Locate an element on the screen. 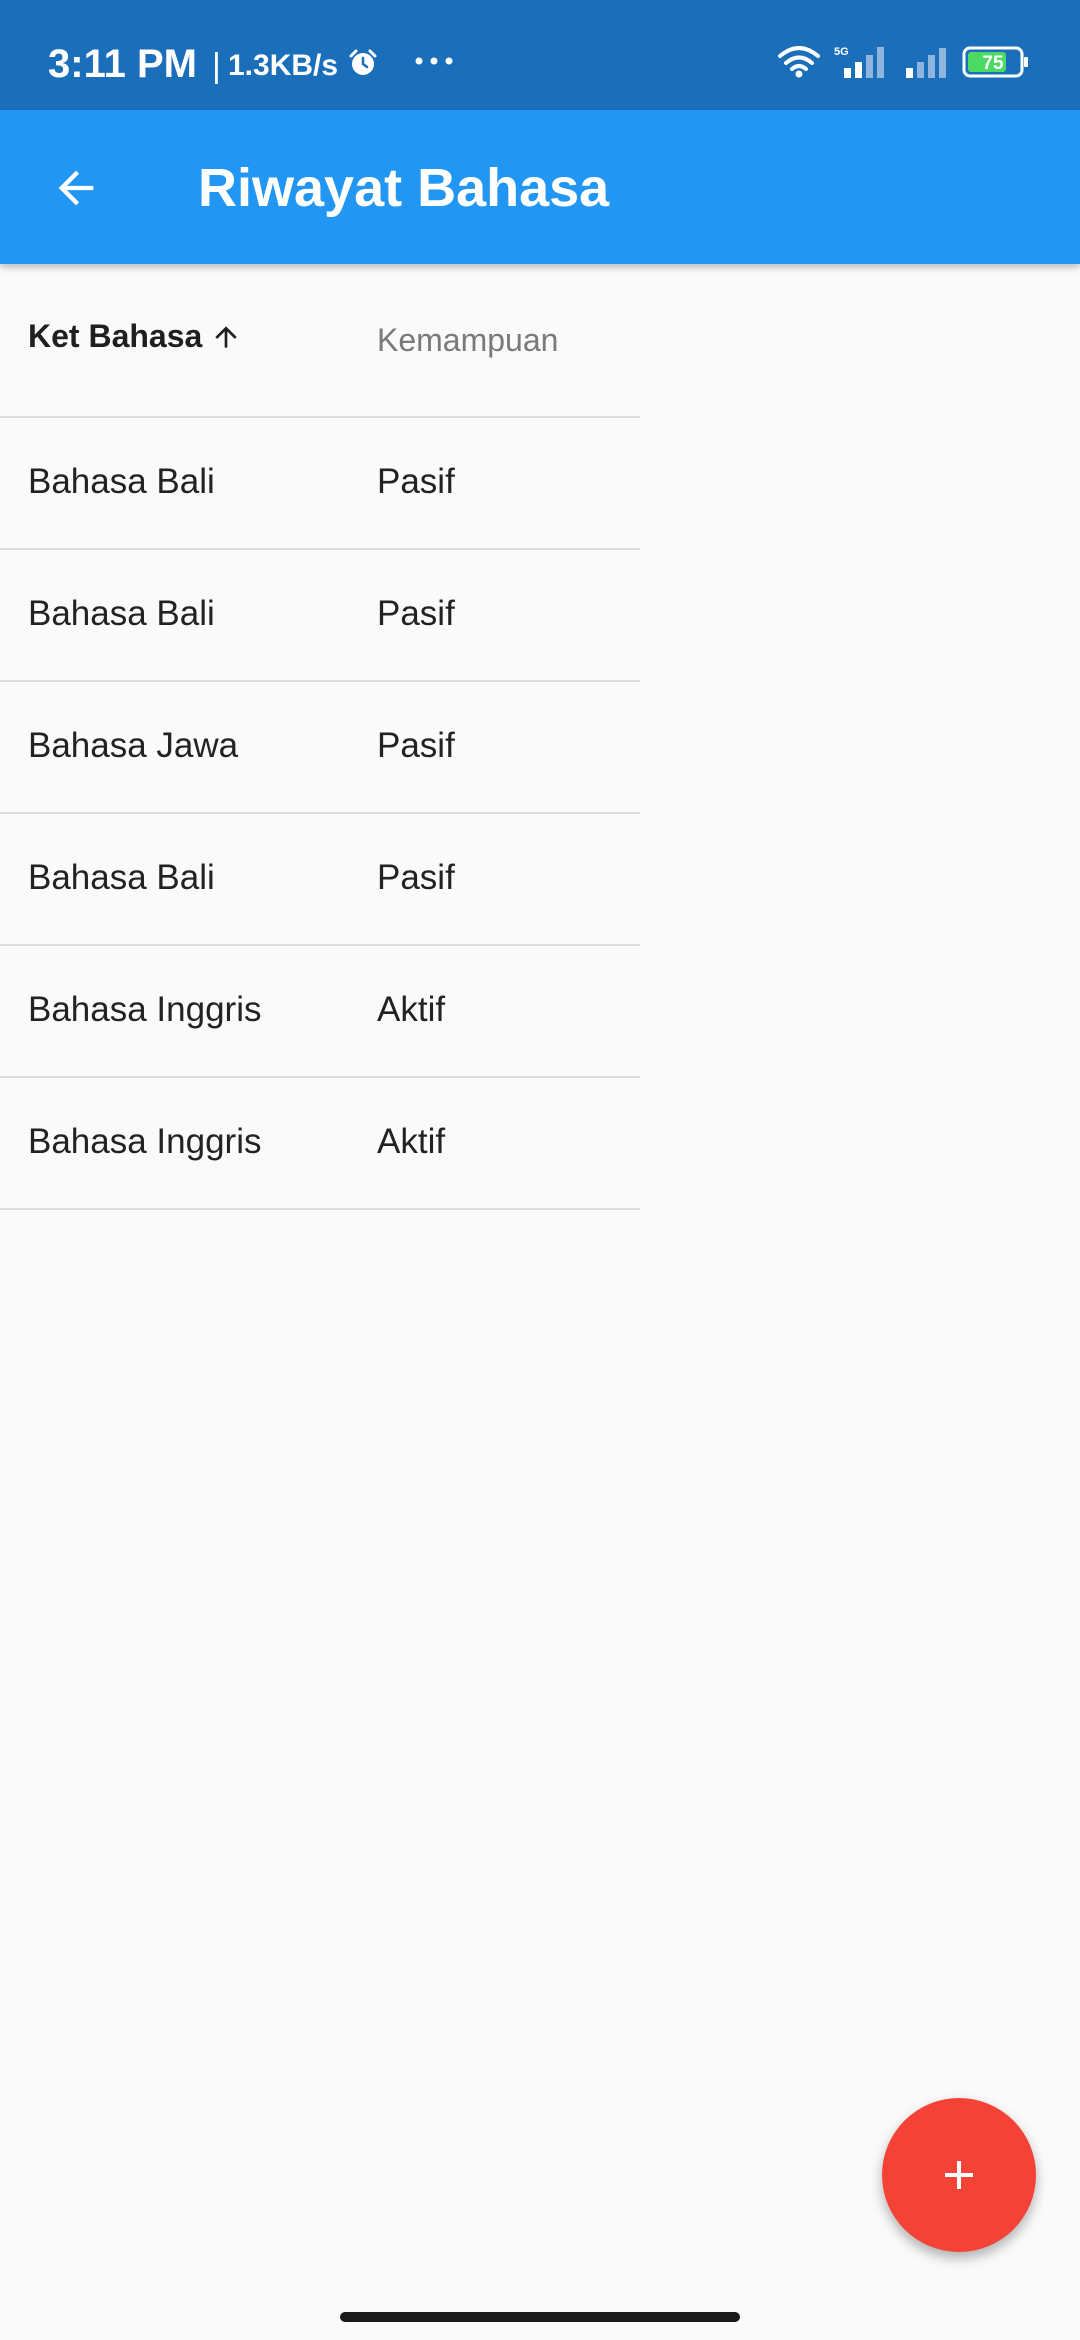 The image size is (1080, 2340). back-button is located at coordinates (76, 188).